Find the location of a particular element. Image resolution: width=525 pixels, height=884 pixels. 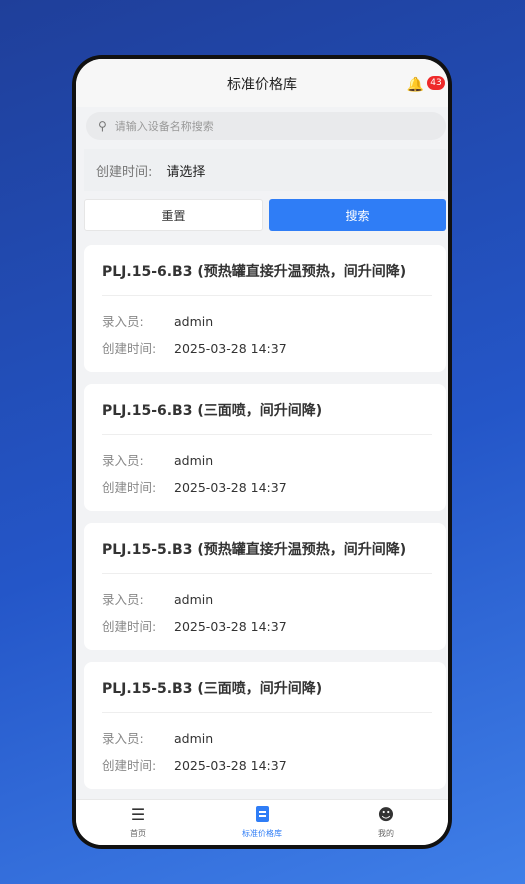

reset-button: 重置 is located at coordinates (173, 215).